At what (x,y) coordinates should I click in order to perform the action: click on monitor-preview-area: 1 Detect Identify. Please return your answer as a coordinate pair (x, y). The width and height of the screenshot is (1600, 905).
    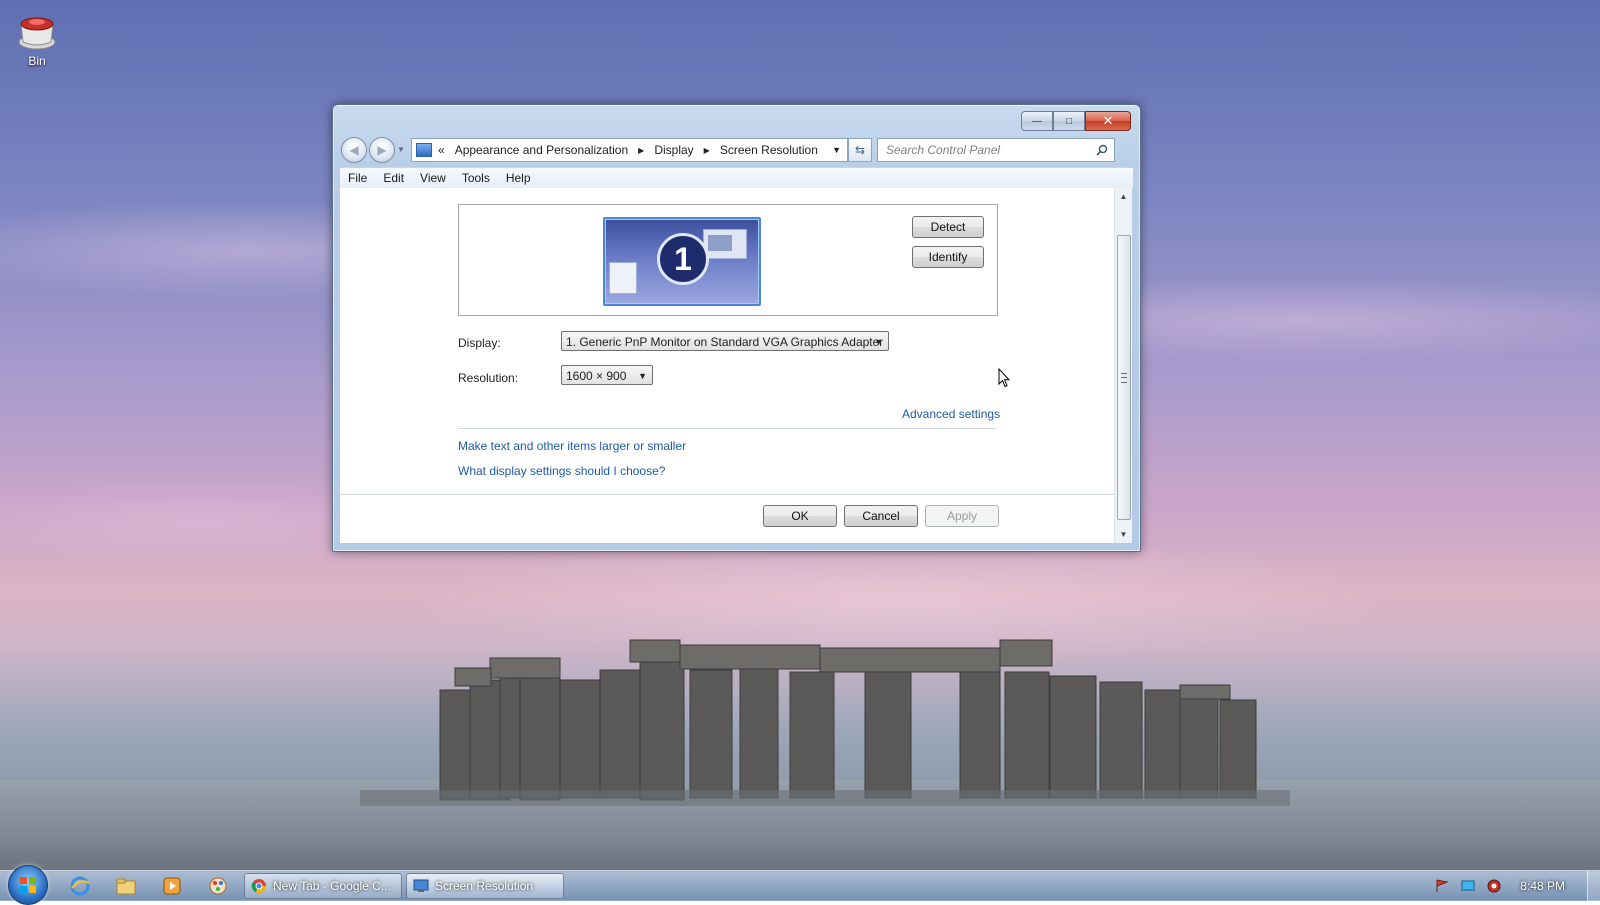
    Looking at the image, I should click on (728, 260).